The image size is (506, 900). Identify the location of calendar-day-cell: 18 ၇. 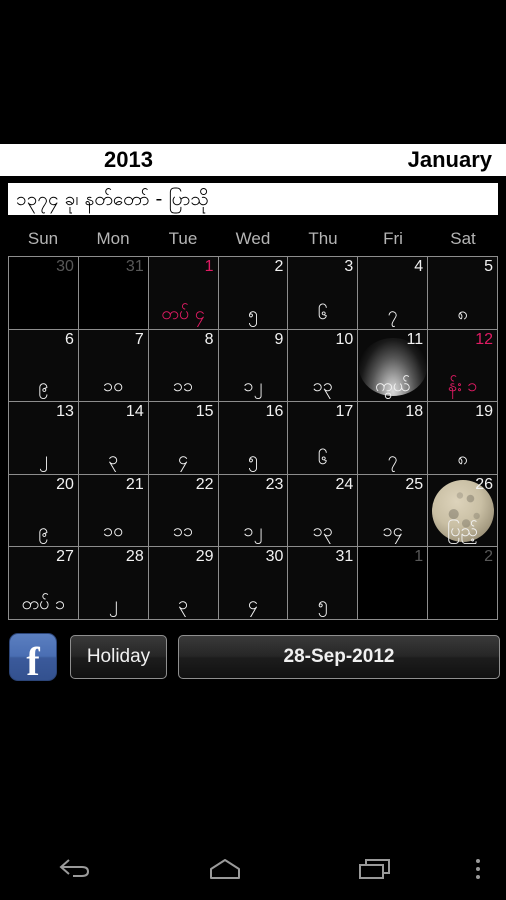
(393, 438).